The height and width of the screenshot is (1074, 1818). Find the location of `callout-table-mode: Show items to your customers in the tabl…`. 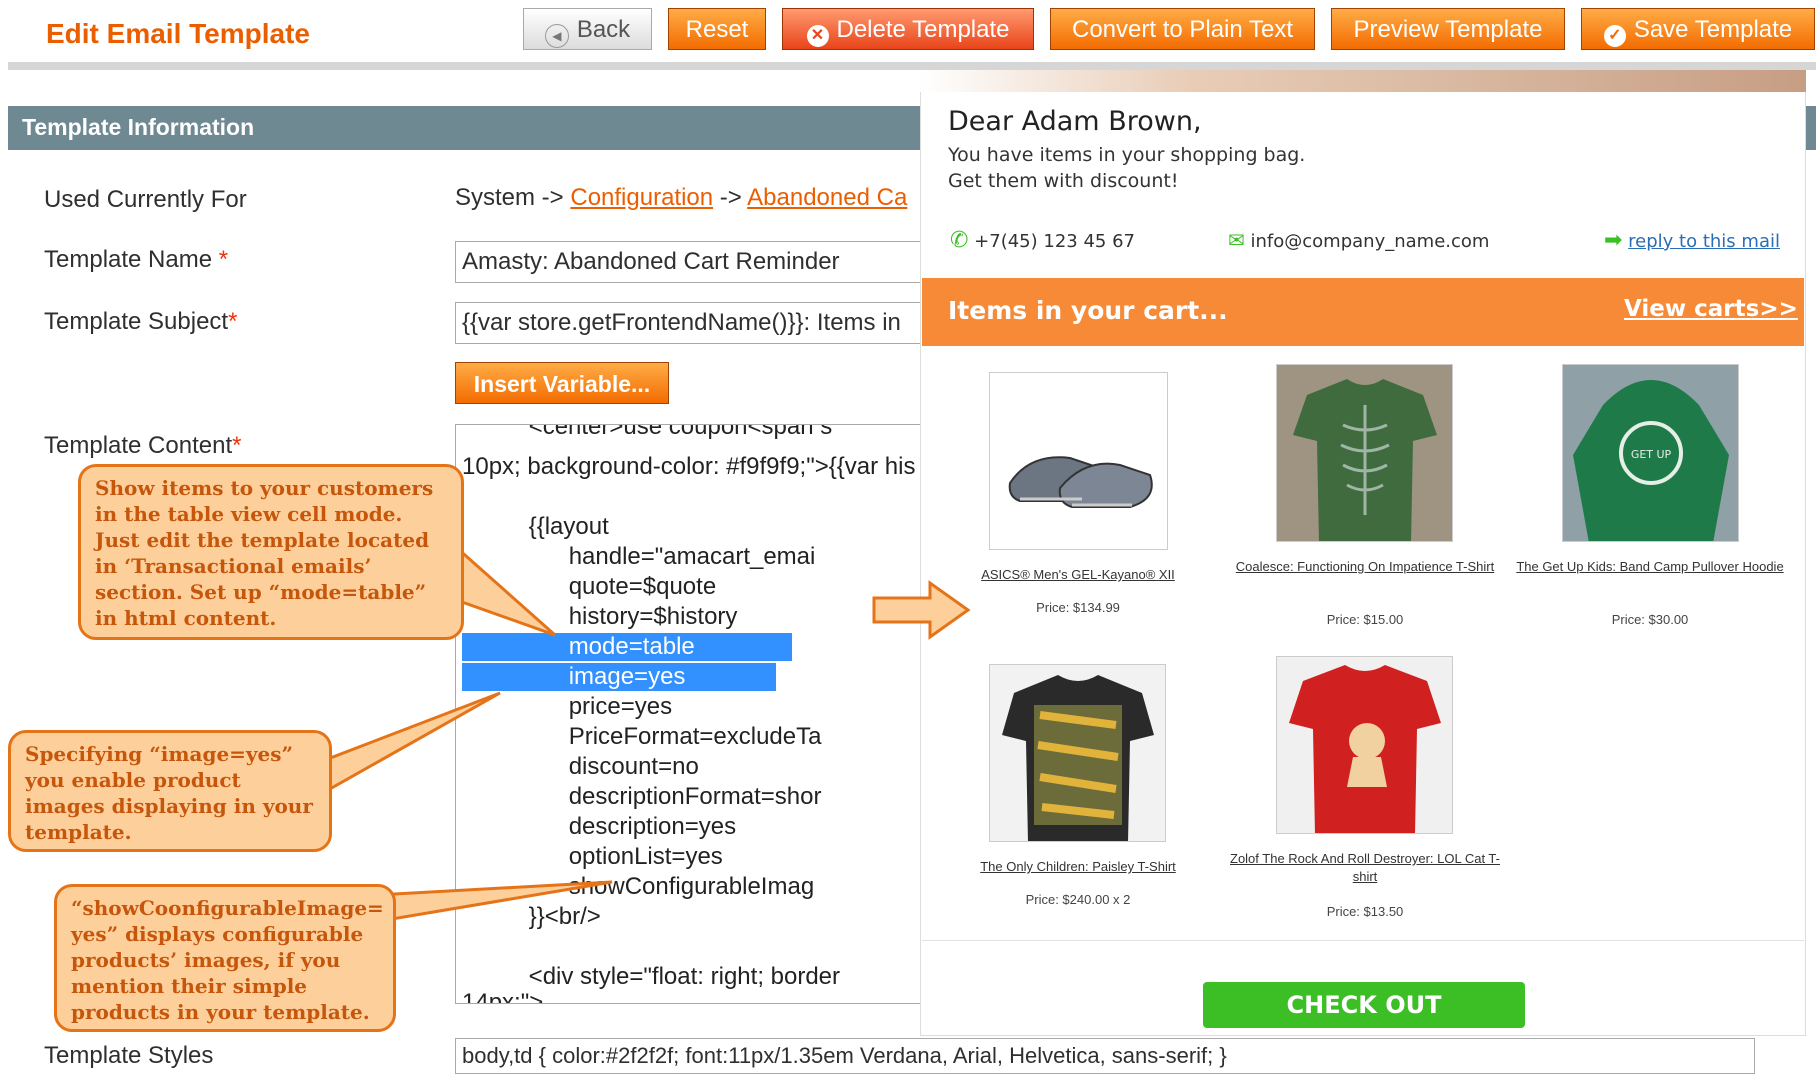

callout-table-mode: Show items to your customers in the tabl… is located at coordinates (271, 552).